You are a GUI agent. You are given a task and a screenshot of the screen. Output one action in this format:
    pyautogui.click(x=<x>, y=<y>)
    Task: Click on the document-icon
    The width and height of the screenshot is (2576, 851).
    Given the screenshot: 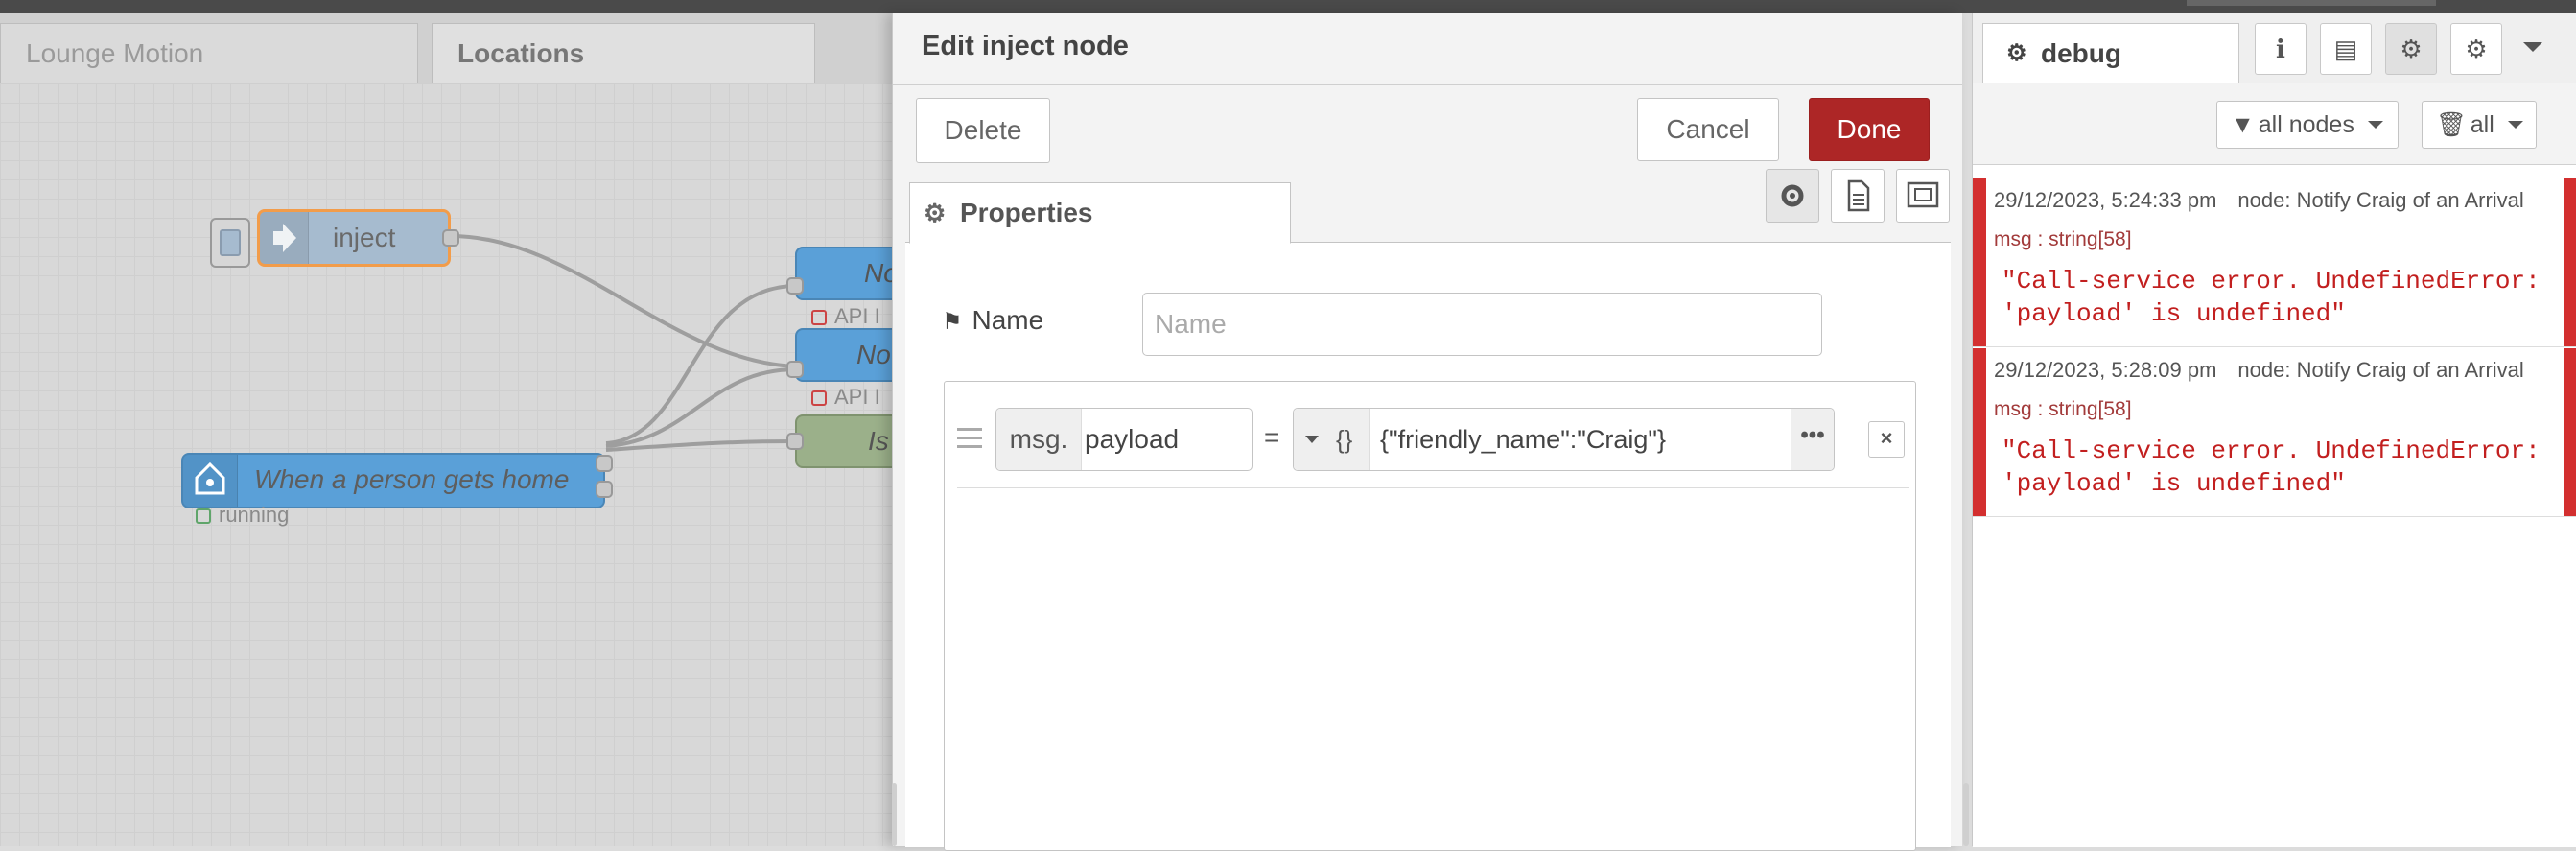 What is the action you would take?
    pyautogui.click(x=1858, y=195)
    